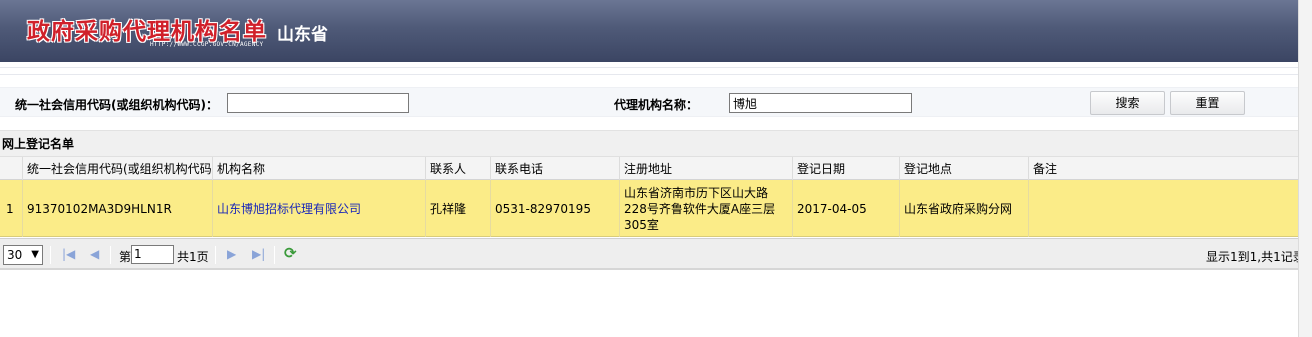 The height and width of the screenshot is (337, 1312). What do you see at coordinates (964, 208) in the screenshot?
I see `row-reg-place: 山东省政府采购分网` at bounding box center [964, 208].